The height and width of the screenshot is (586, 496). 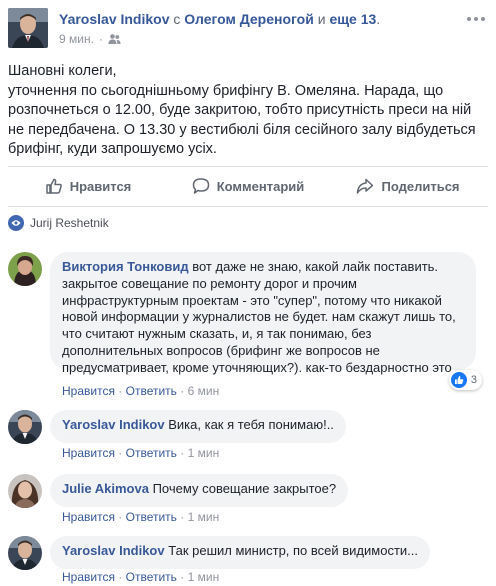 I want to click on comment-button: Комментарий, so click(x=248, y=186).